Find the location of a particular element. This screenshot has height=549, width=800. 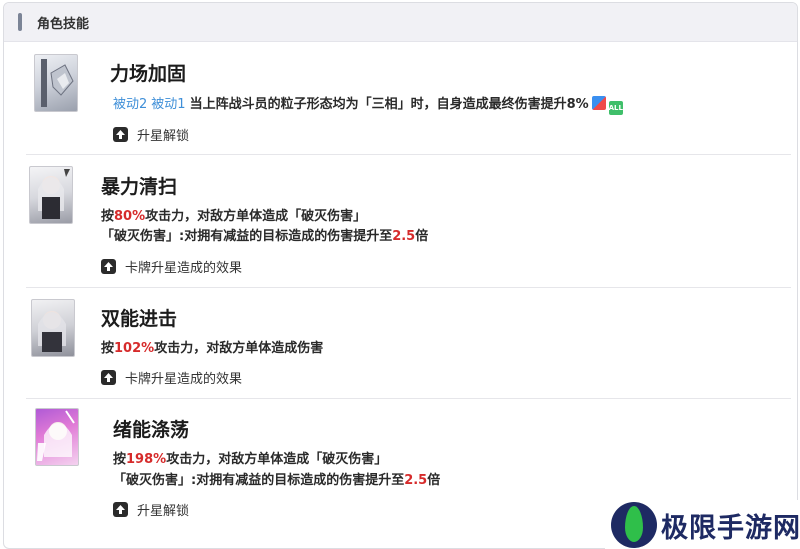

highlight-value: 102% is located at coordinates (134, 348).